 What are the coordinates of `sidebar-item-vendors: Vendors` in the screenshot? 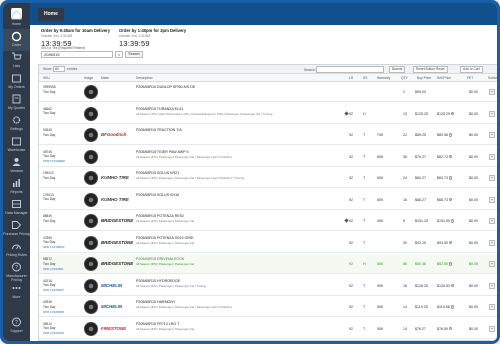 It's located at (16, 166).